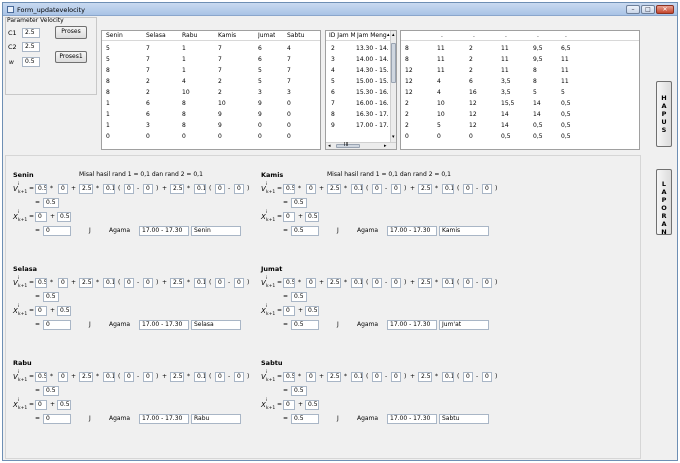 This screenshot has width=680, height=463. I want to click on day-block-senin-c2-field: 2.5, so click(177, 189).